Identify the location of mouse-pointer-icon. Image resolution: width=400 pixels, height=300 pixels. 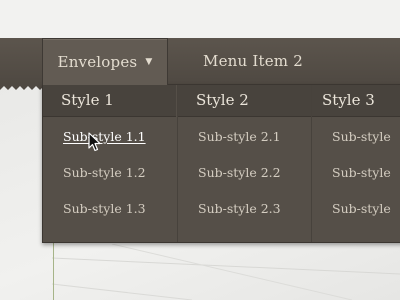
(94, 142).